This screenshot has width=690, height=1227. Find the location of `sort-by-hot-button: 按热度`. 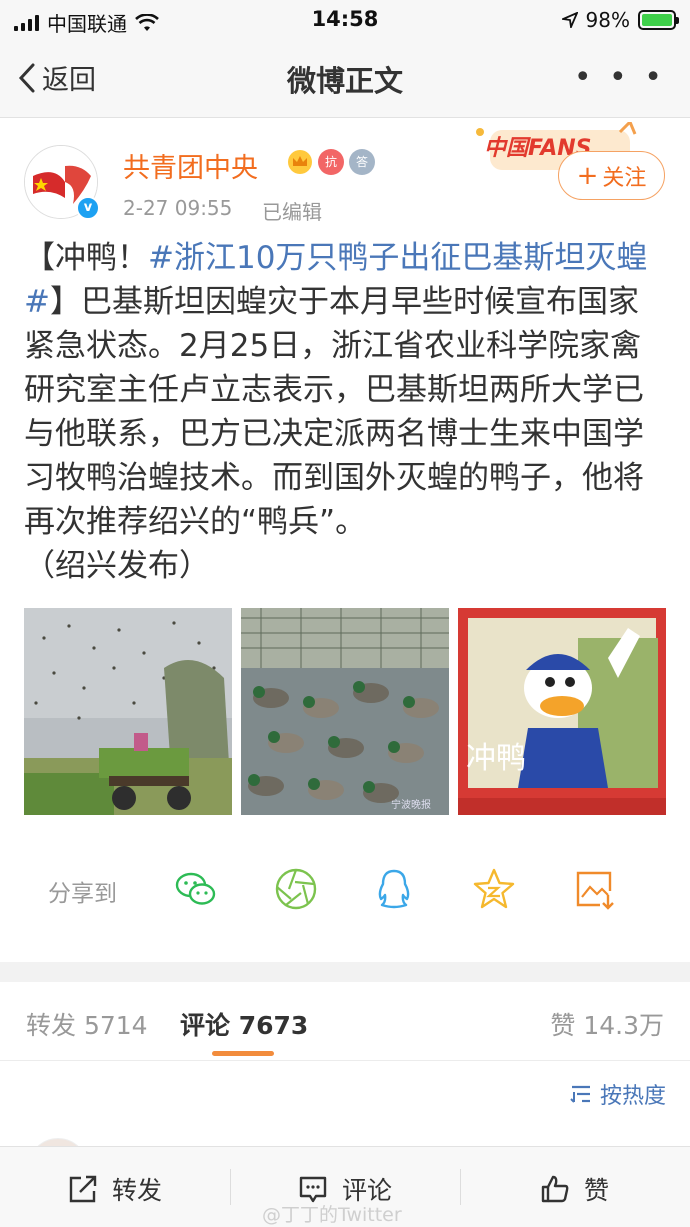

sort-by-hot-button: 按热度 is located at coordinates (618, 1094).